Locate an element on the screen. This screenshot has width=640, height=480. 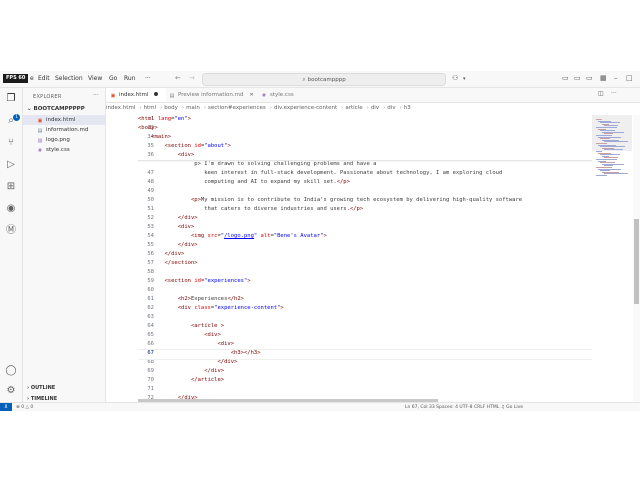
vertical-scroll-thumb is located at coordinates (636, 261).